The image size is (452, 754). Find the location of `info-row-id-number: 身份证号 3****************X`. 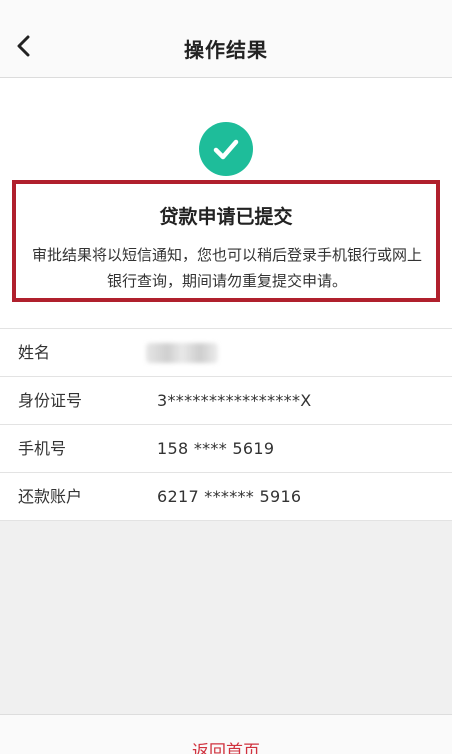

info-row-id-number: 身份证号 3****************X is located at coordinates (226, 401).